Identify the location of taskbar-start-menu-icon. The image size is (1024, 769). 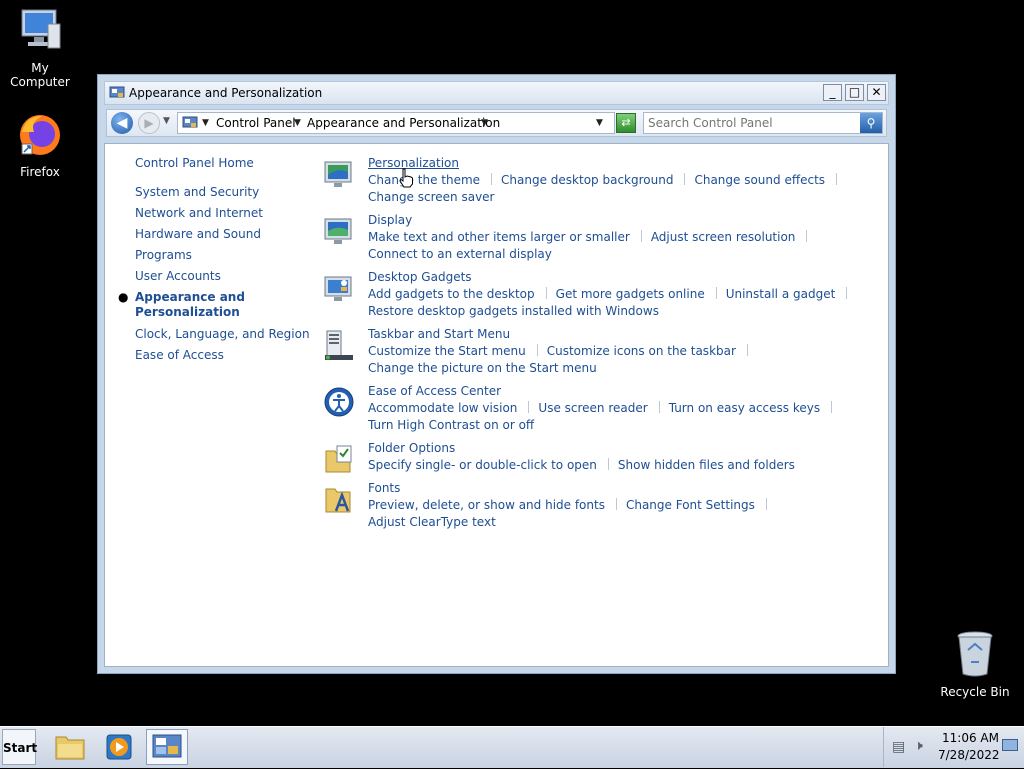
(339, 345).